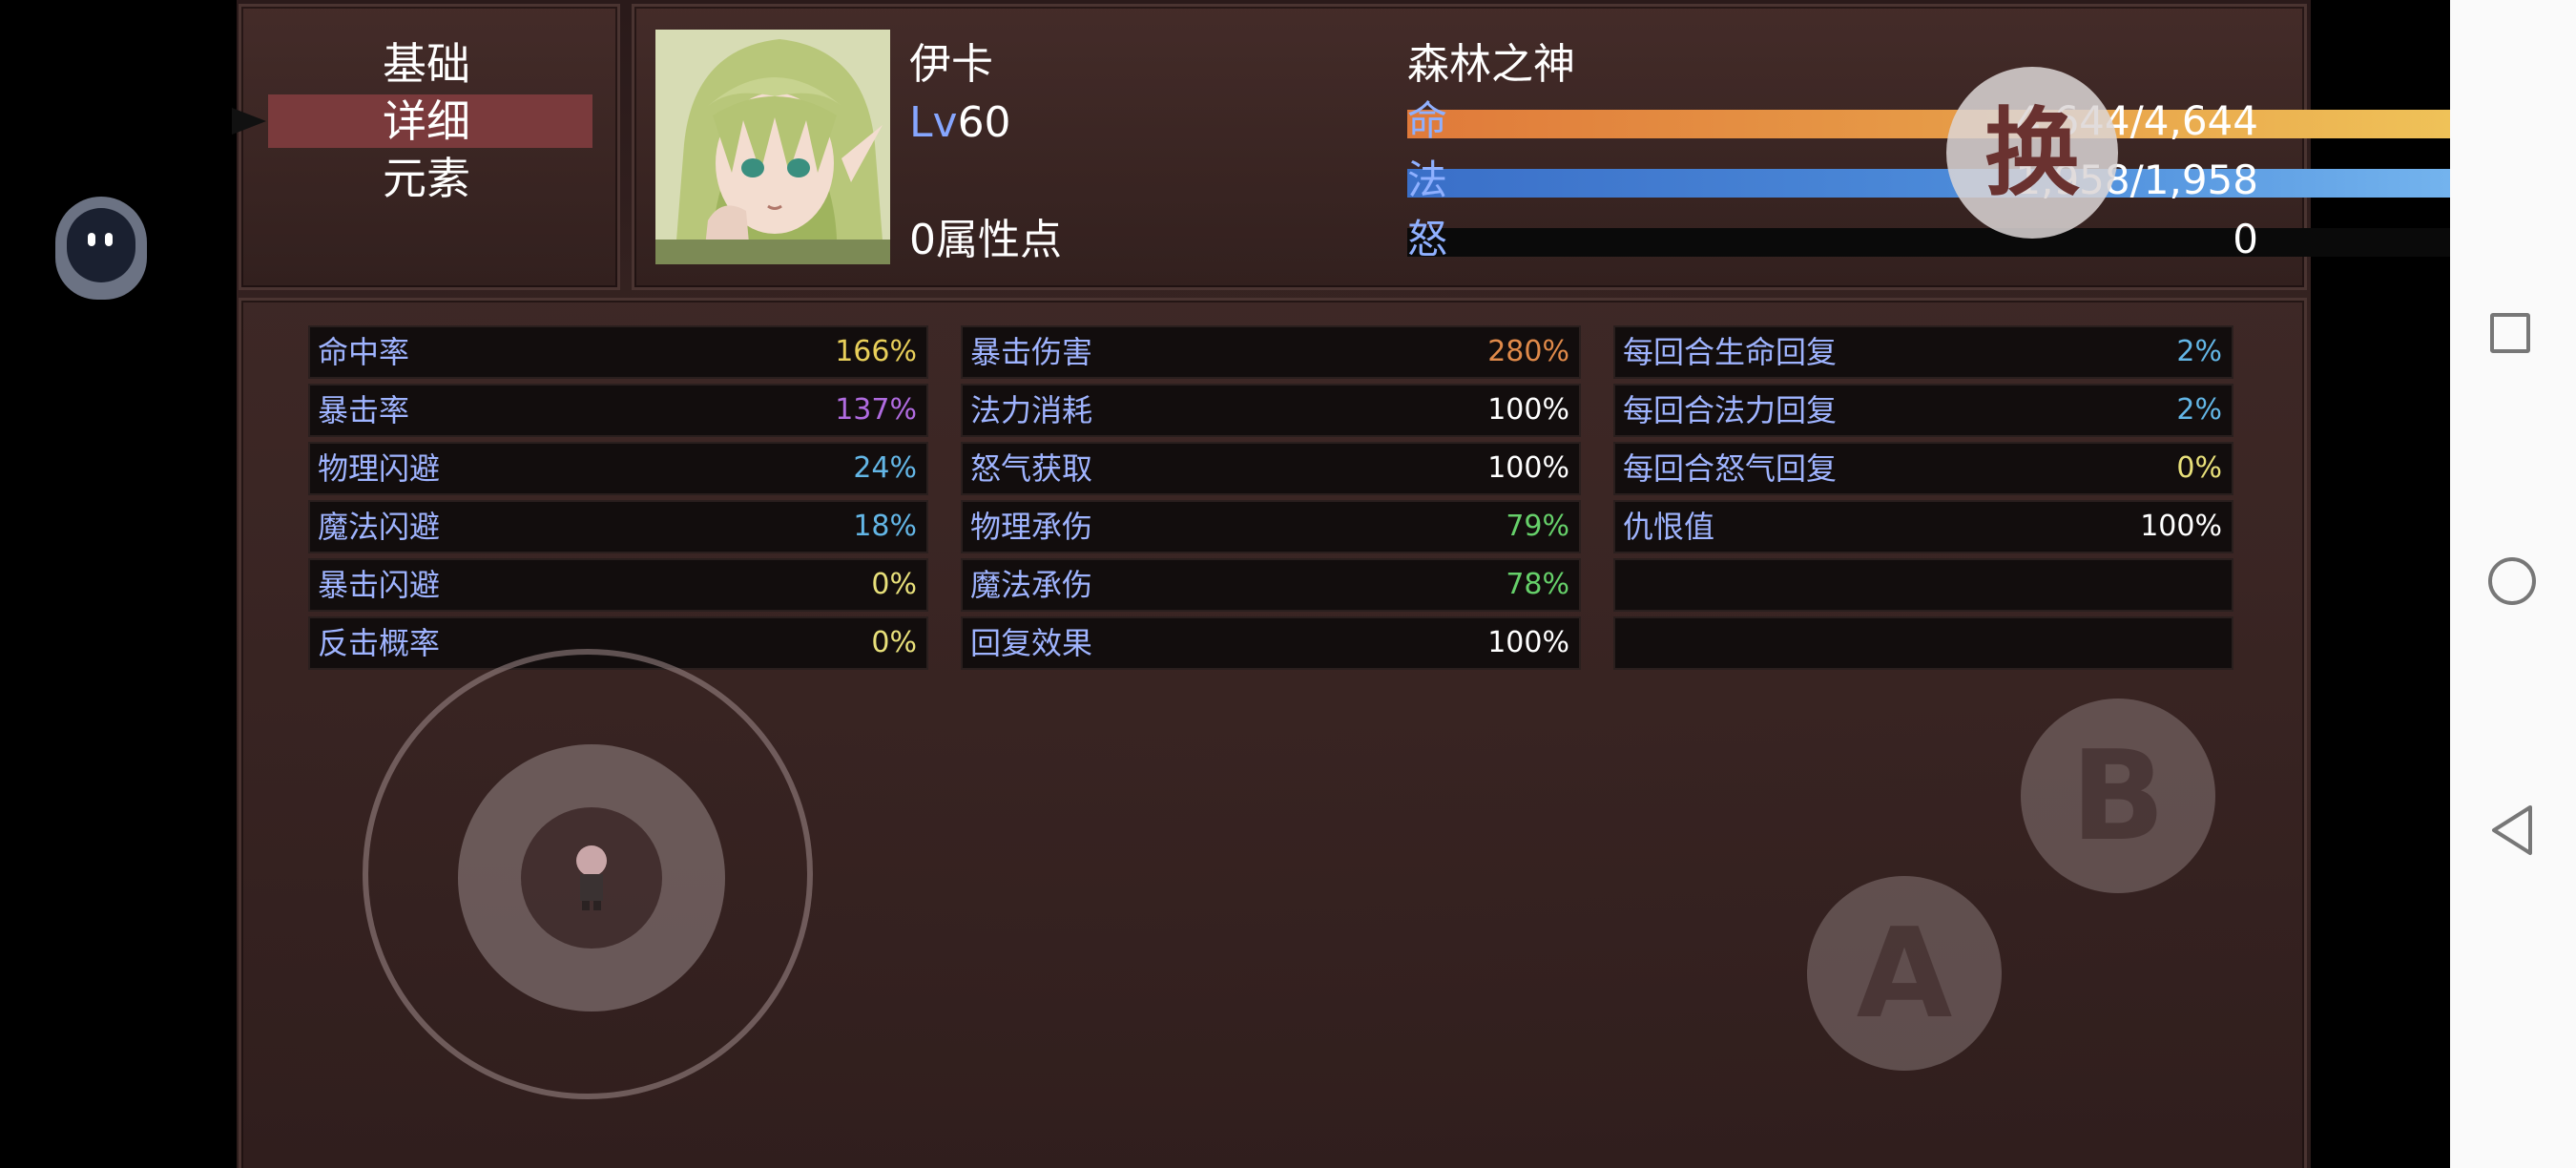 This screenshot has width=2576, height=1168. Describe the element at coordinates (379, 585) in the screenshot. I see `stat-name: 暴击闪避` at that location.